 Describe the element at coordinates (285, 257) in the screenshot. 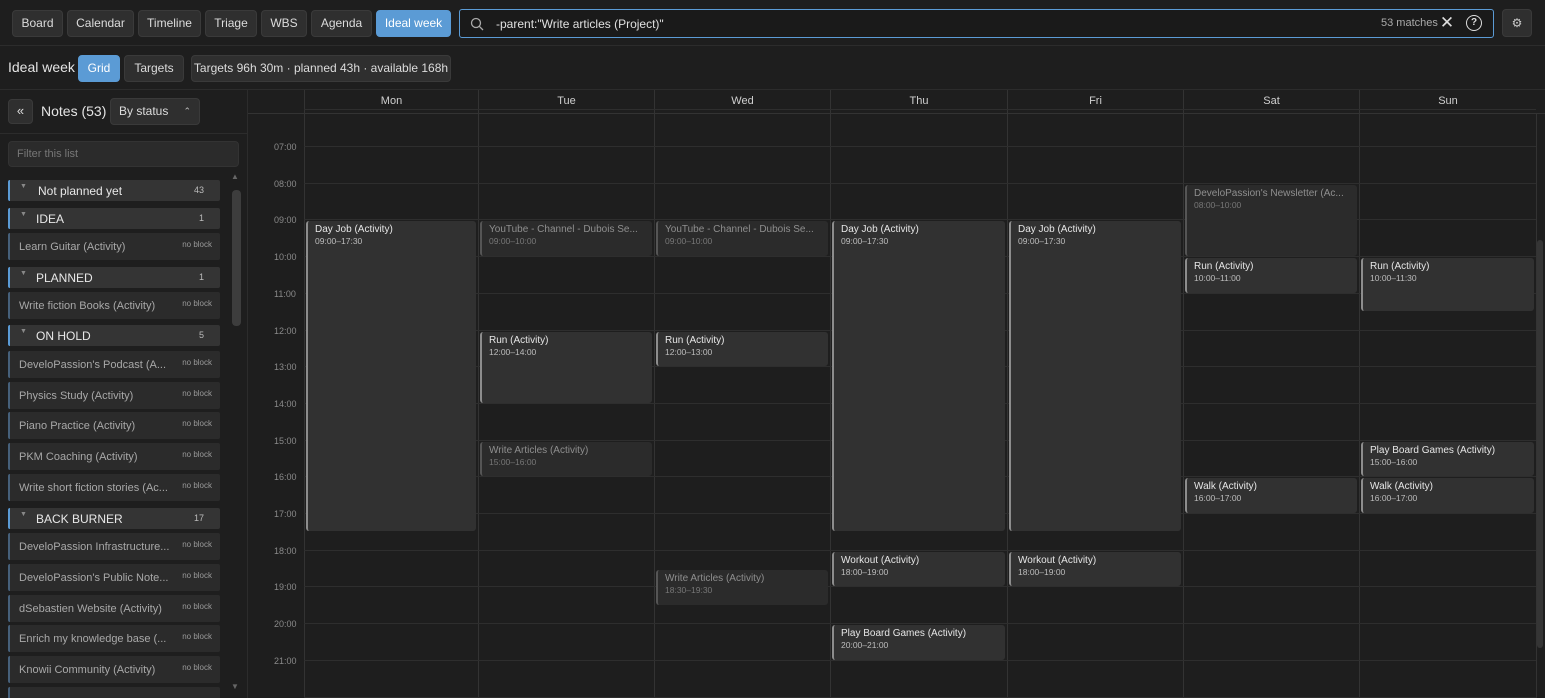

I see `hour-label: 10:00` at that location.